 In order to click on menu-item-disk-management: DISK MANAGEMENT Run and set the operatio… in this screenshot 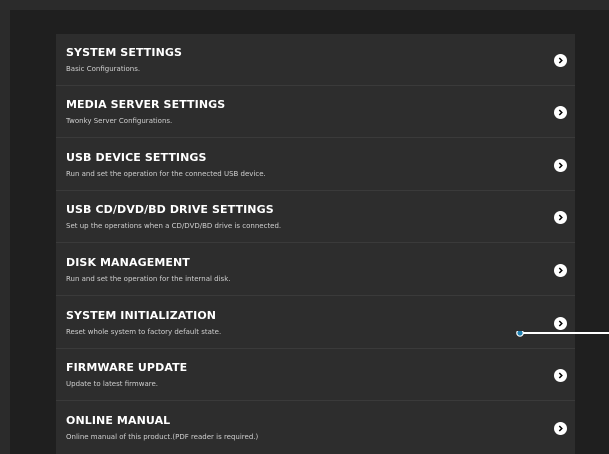, I will do `click(315, 270)`.